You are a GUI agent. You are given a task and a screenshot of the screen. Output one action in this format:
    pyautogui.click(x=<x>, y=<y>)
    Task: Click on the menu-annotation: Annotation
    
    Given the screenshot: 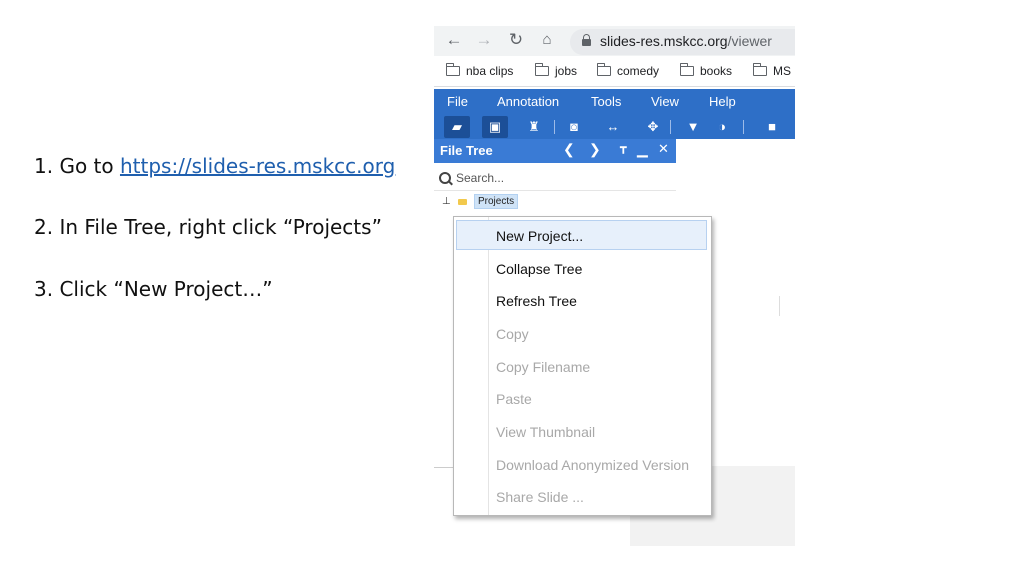 What is the action you would take?
    pyautogui.click(x=528, y=101)
    